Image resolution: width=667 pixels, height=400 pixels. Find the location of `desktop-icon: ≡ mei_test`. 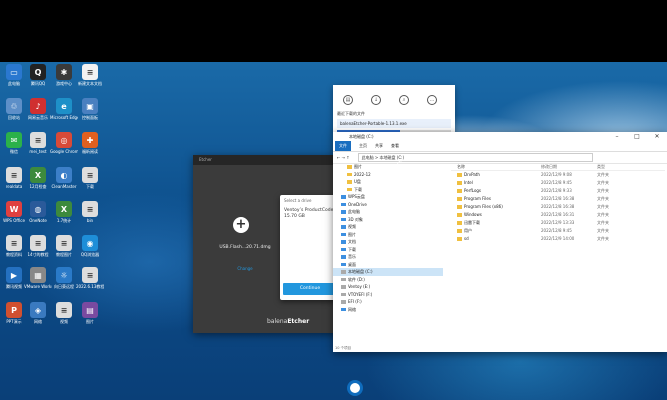

desktop-icon: ≡ mei_test is located at coordinates (38, 143).